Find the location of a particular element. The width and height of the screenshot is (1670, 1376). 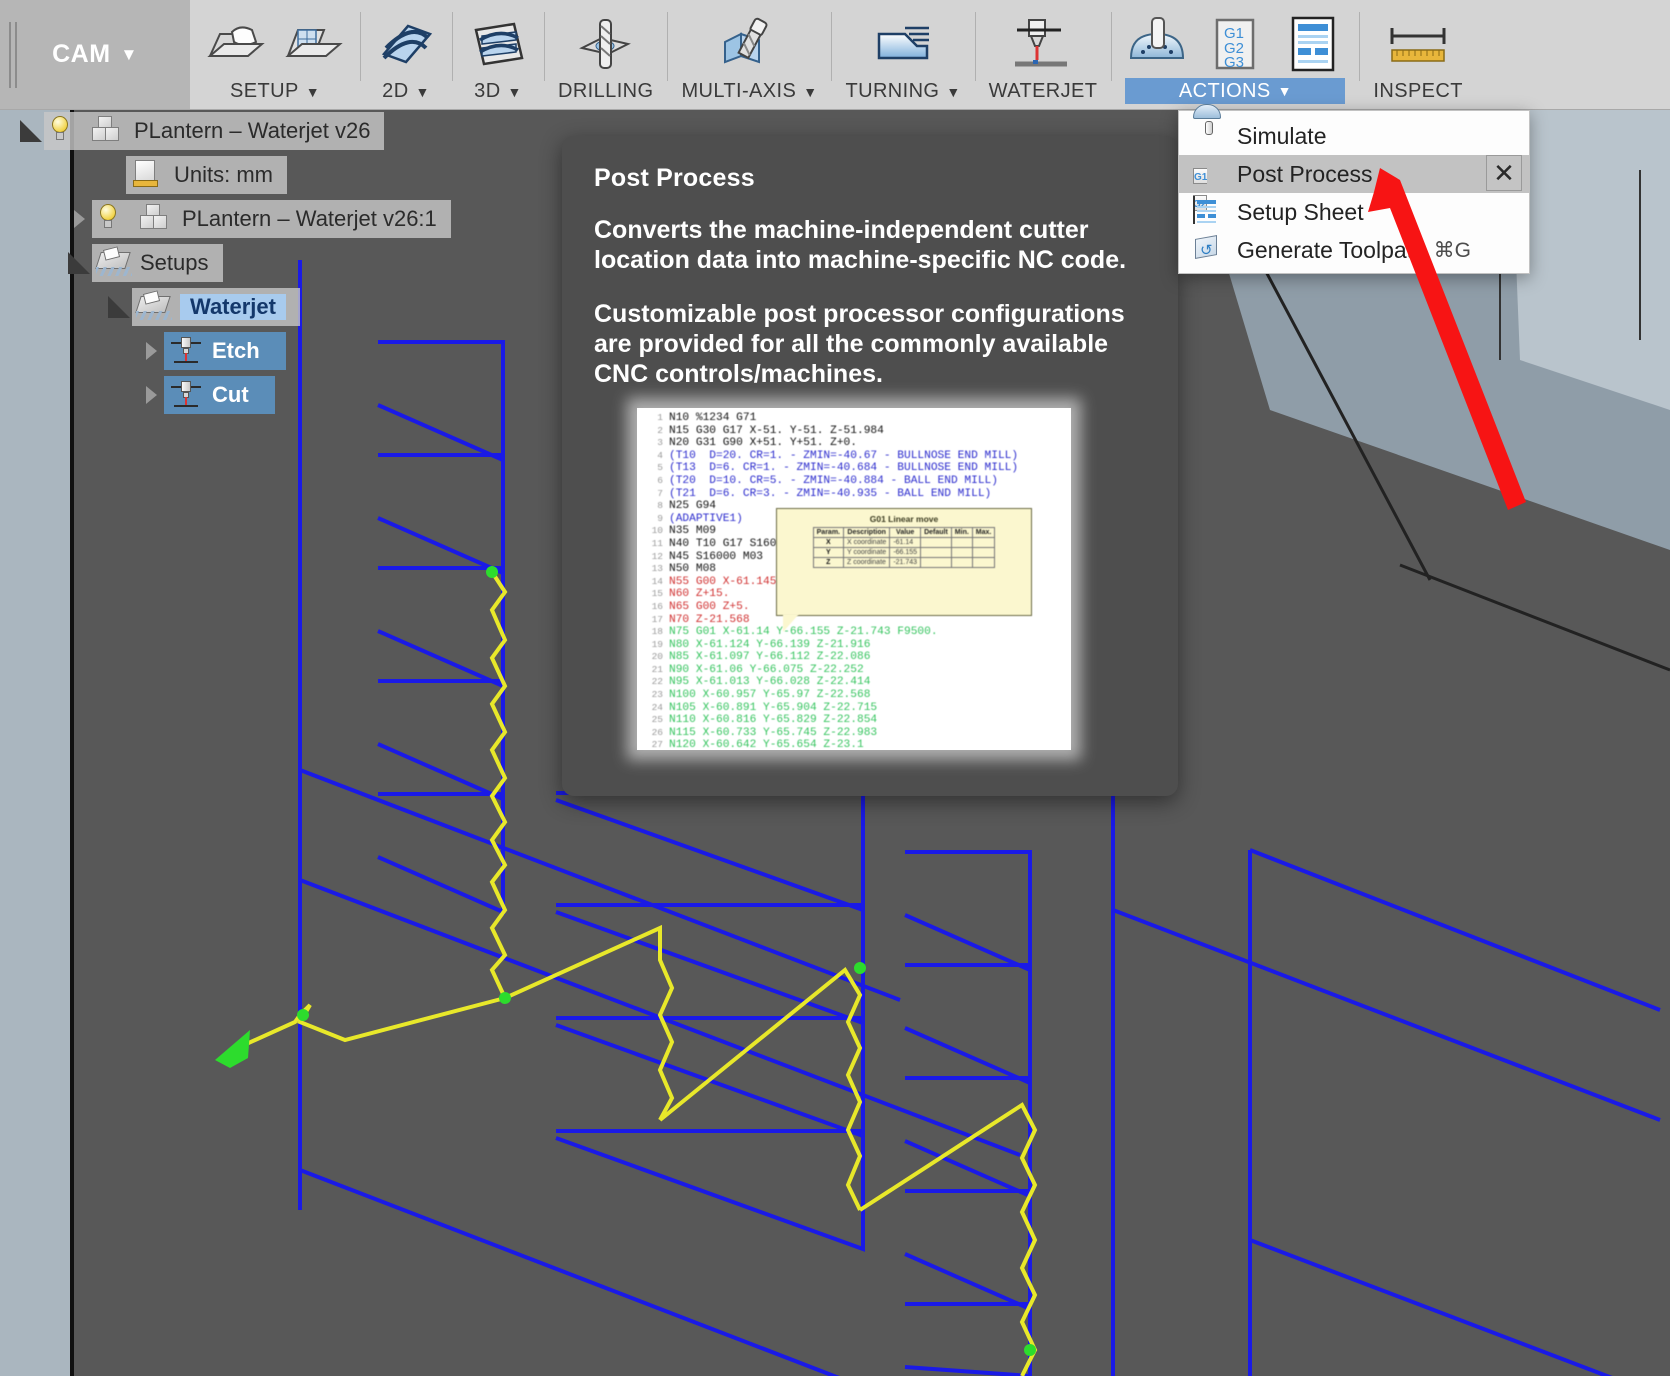

ribbon-group-3d: 3D ▼ is located at coordinates (498, 54).